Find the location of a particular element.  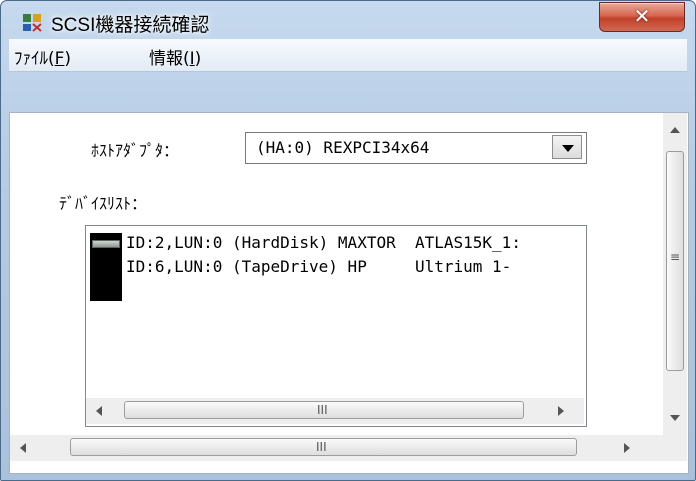

scroll-down-icon is located at coordinates (675, 418).